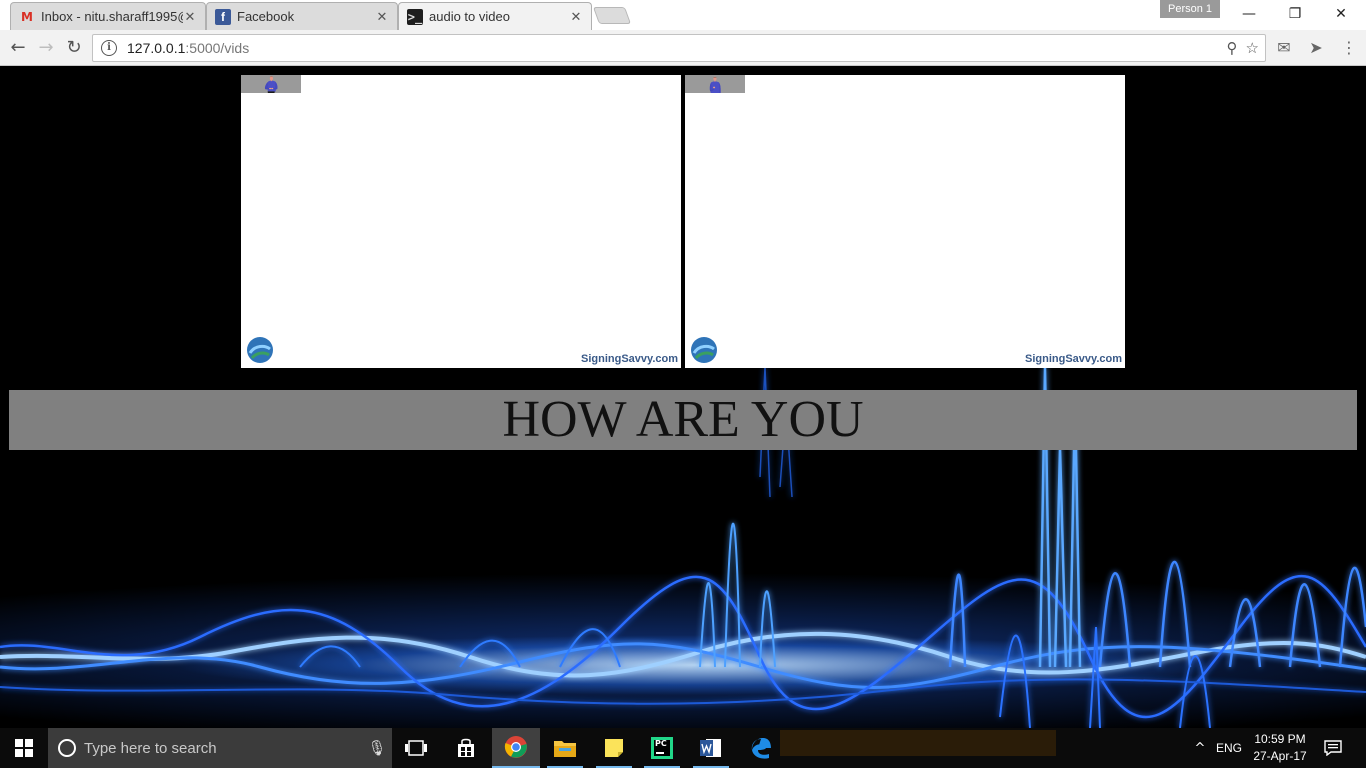 Image resolution: width=1366 pixels, height=768 pixels. Describe the element at coordinates (469, 16) in the screenshot. I see `tab-title: audio to video` at that location.